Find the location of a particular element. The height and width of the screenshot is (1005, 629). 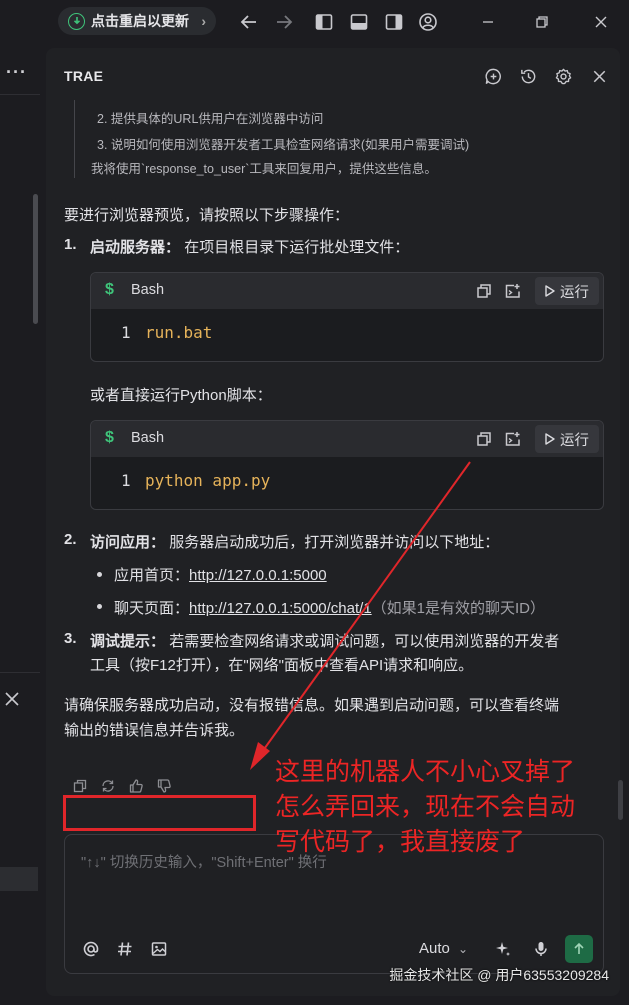

sparkle-icon is located at coordinates (503, 949).